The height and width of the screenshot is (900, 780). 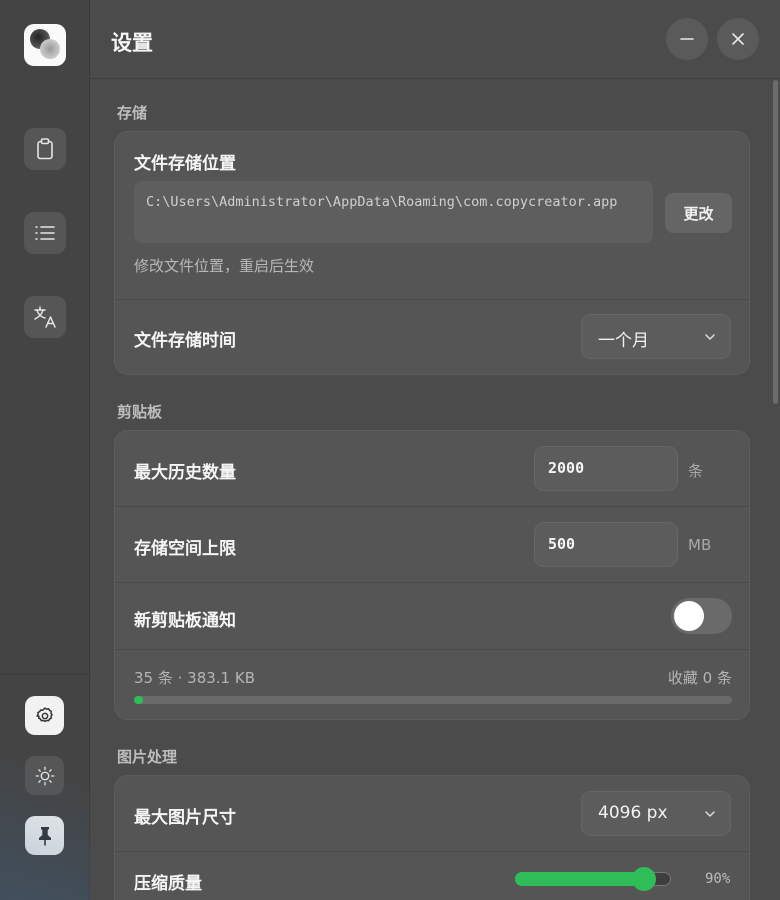 What do you see at coordinates (432, 876) in the screenshot?
I see `row-compression-quality: 压缩质量 90%` at bounding box center [432, 876].